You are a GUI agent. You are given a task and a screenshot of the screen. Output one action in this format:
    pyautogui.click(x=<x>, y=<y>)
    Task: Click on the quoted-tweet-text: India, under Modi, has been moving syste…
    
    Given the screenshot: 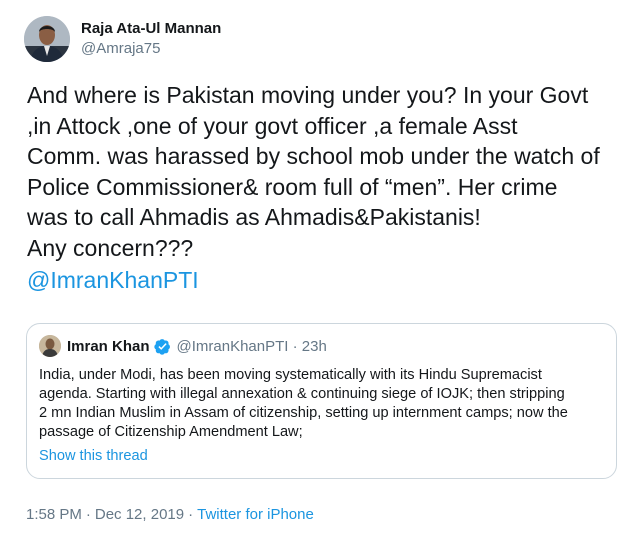 What is the action you would take?
    pyautogui.click(x=303, y=403)
    